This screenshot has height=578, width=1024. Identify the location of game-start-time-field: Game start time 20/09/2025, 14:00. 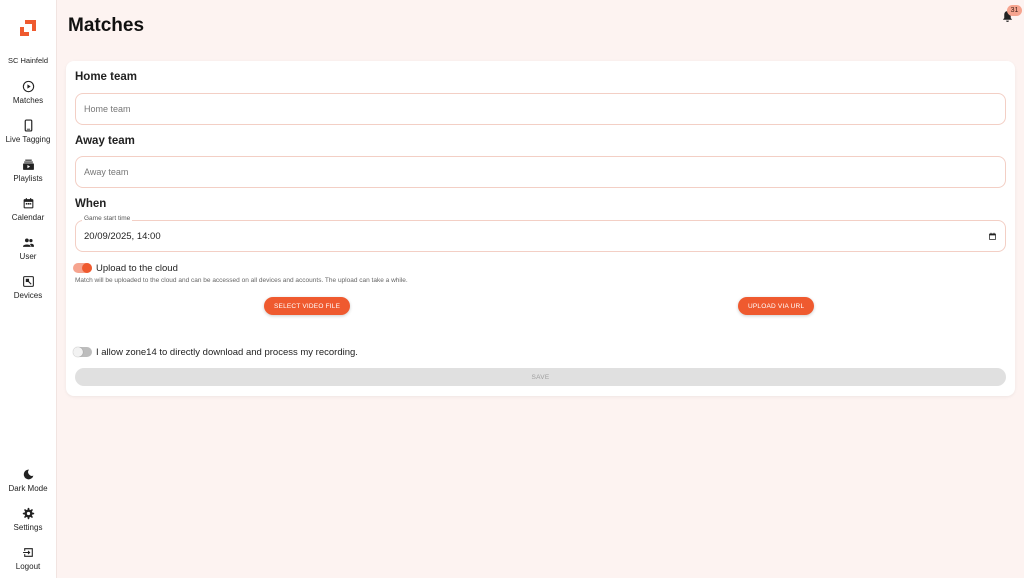
(540, 233).